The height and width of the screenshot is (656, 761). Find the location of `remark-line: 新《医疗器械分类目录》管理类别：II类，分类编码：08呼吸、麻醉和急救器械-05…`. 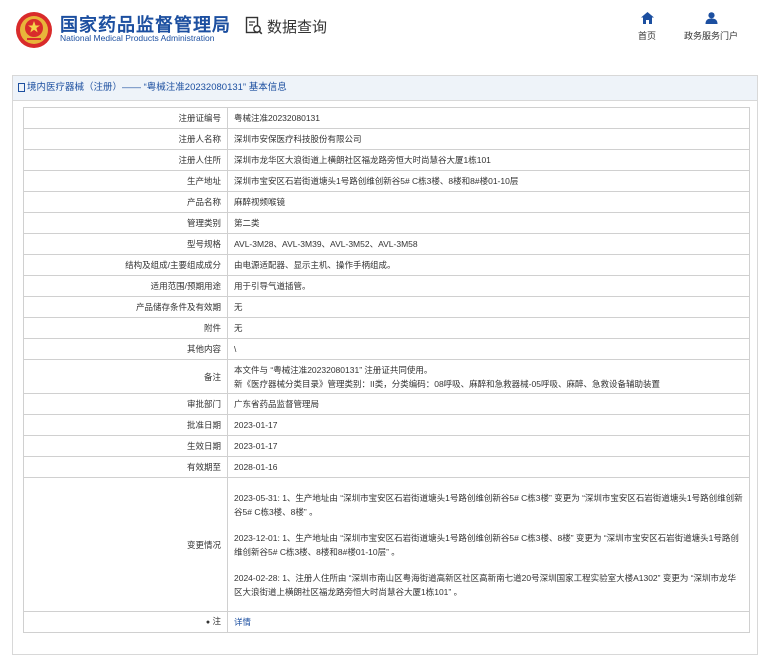

remark-line: 新《医疗器械分类目录》管理类别：II类，分类编码：08呼吸、麻醉和急救器械-05… is located at coordinates (447, 383).